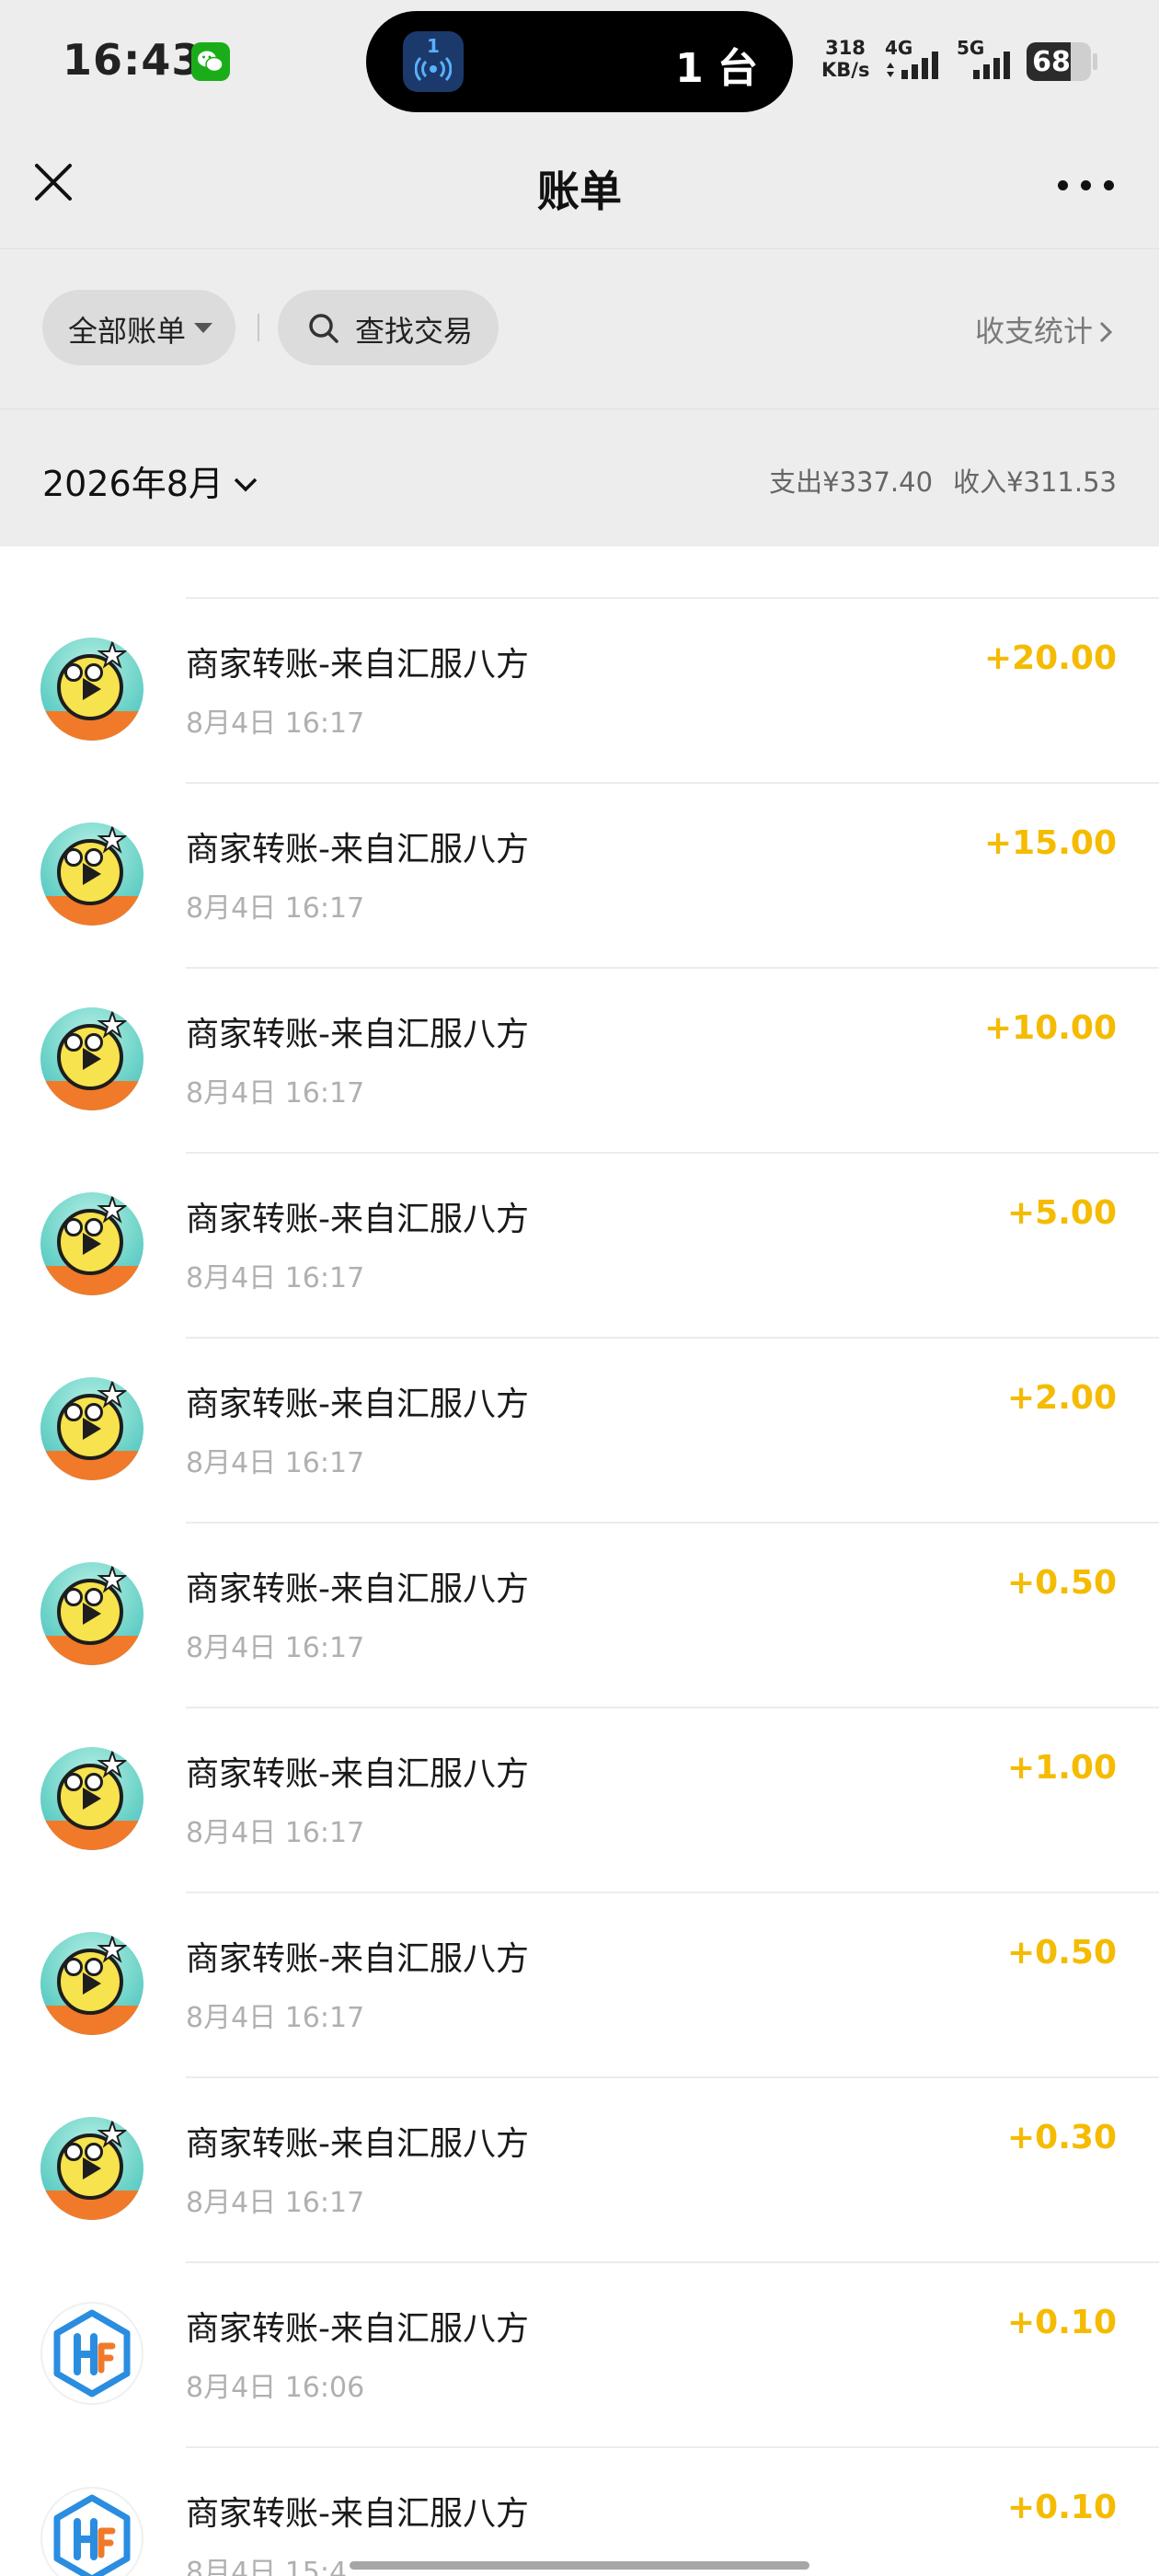 This screenshot has width=1159, height=2576. What do you see at coordinates (133, 484) in the screenshot?
I see `month-label: 2026年8月` at bounding box center [133, 484].